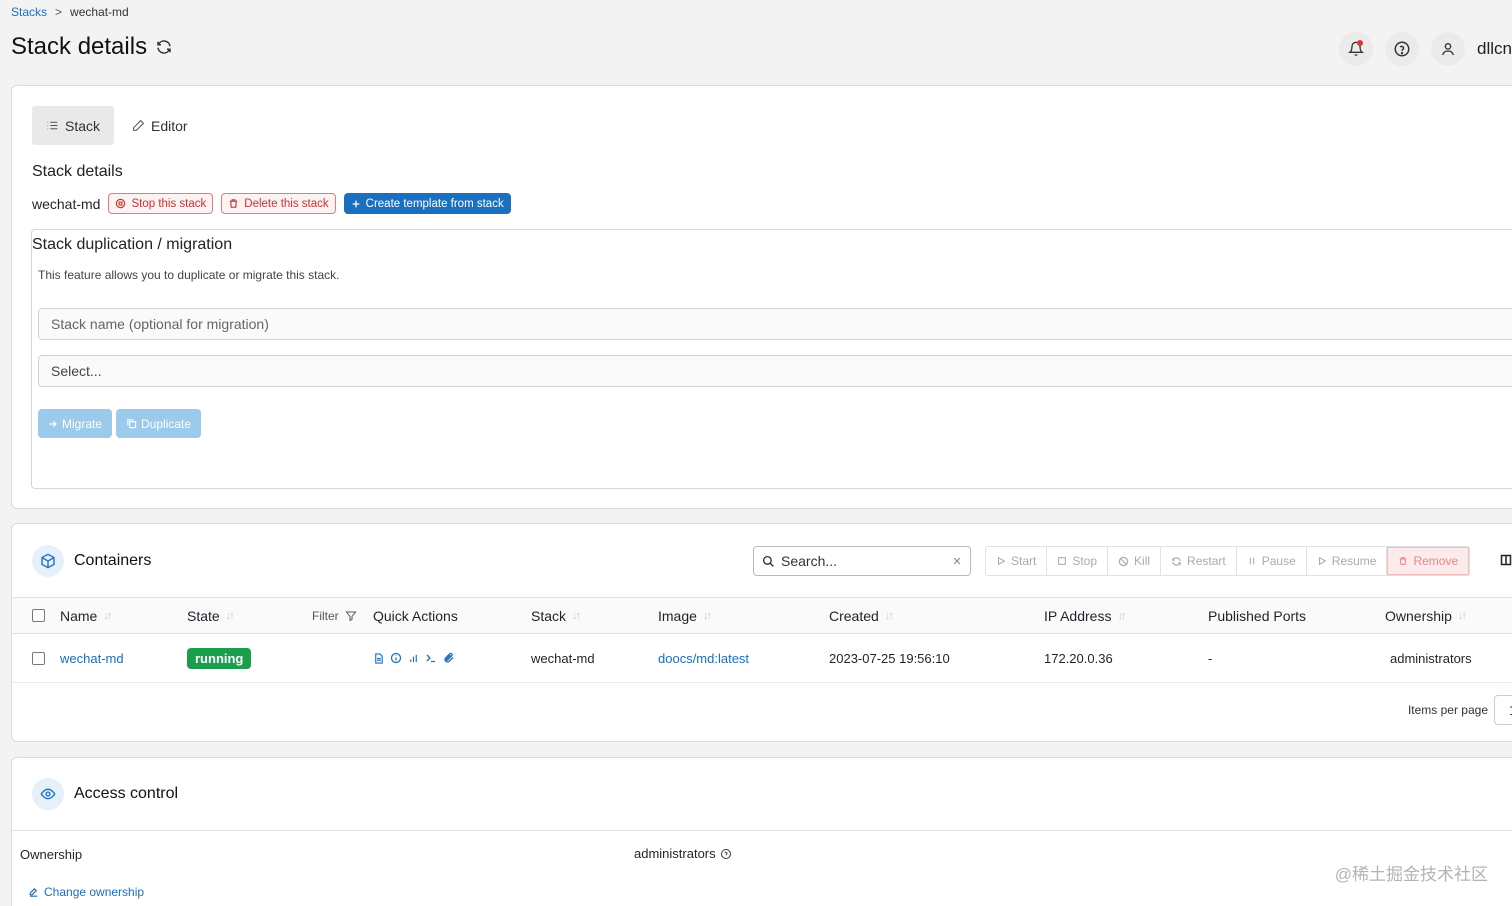  I want to click on arrow-right-icon, so click(53, 424).